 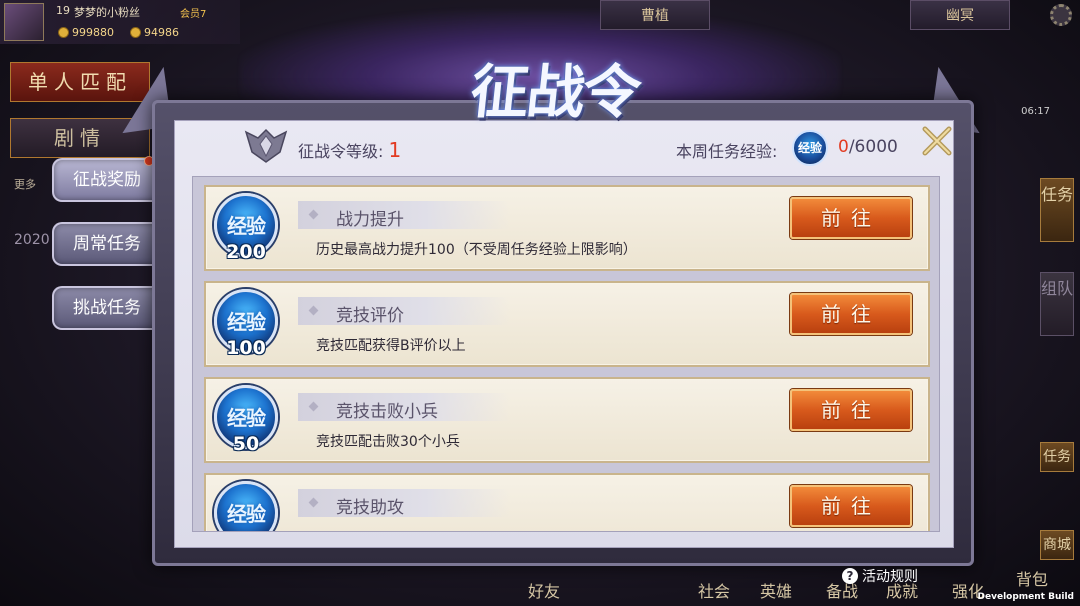 What do you see at coordinates (25, 184) in the screenshot?
I see `more-link: 更多` at bounding box center [25, 184].